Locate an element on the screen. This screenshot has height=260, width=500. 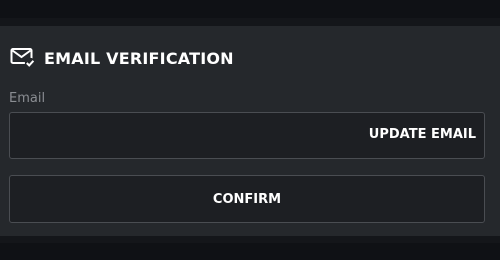
bottom-bar is located at coordinates (250, 251).